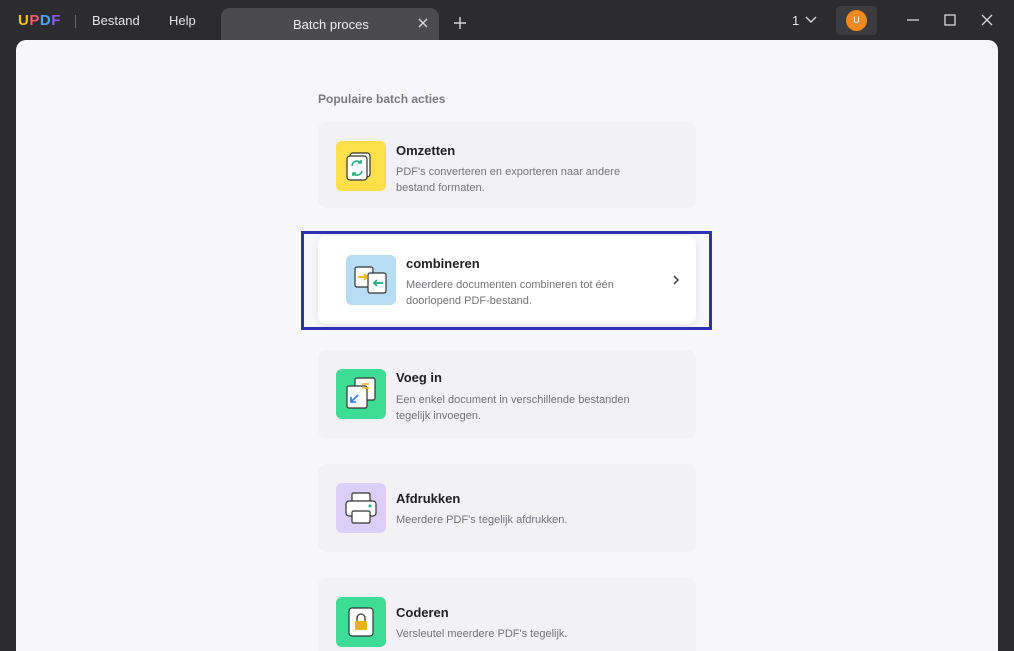 The image size is (1014, 651). I want to click on page-counter: 1, so click(795, 20).